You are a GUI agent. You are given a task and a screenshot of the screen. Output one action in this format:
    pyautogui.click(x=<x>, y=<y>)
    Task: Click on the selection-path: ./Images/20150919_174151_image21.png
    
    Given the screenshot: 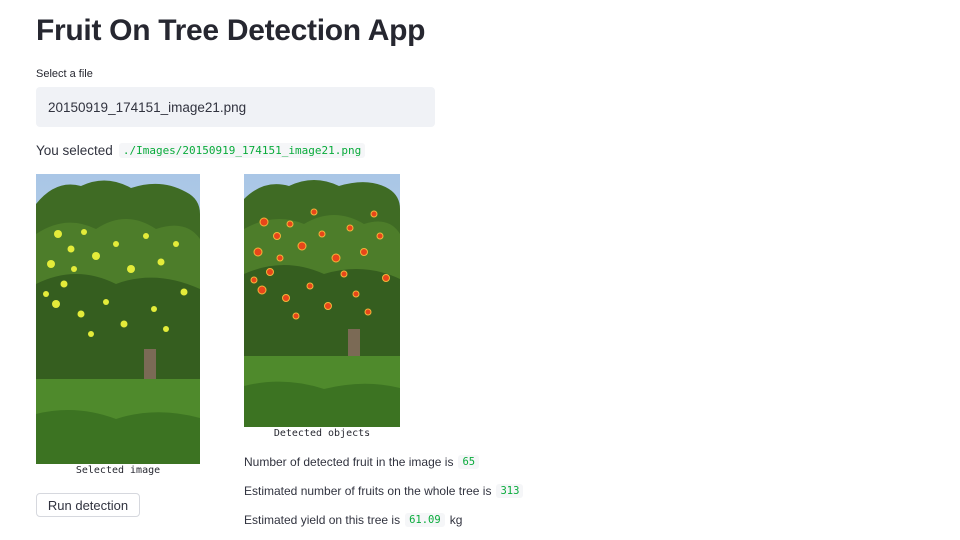 What is the action you would take?
    pyautogui.click(x=242, y=150)
    